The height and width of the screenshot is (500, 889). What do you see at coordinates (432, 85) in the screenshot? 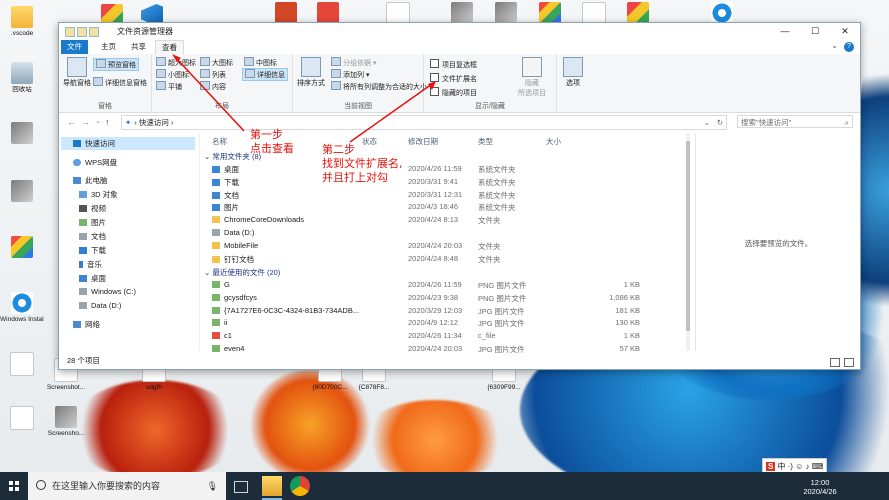
I see `step2-arrowhead` at bounding box center [432, 85].